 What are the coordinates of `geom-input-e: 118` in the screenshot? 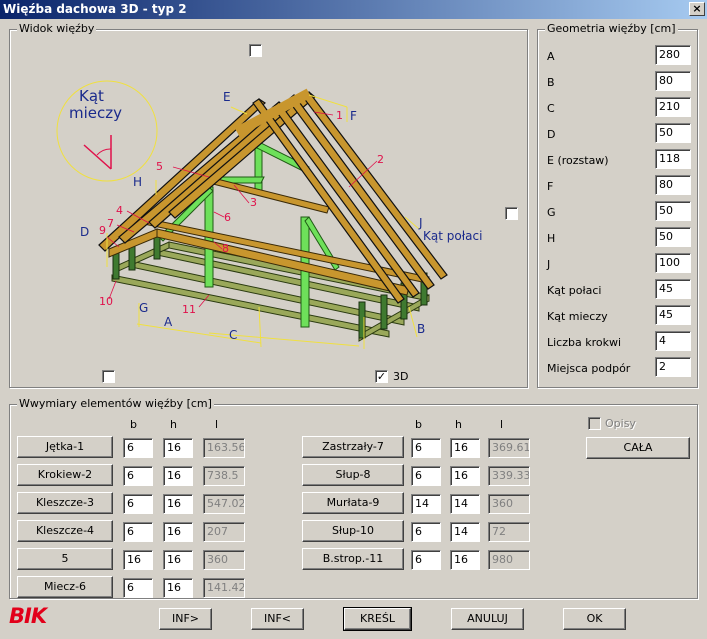 It's located at (673, 159).